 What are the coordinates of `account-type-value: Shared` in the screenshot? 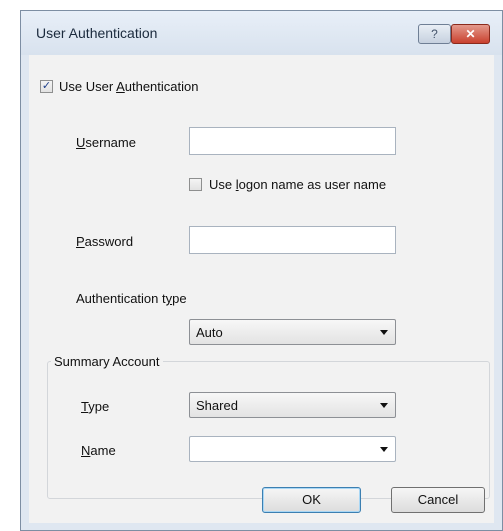 It's located at (217, 405).